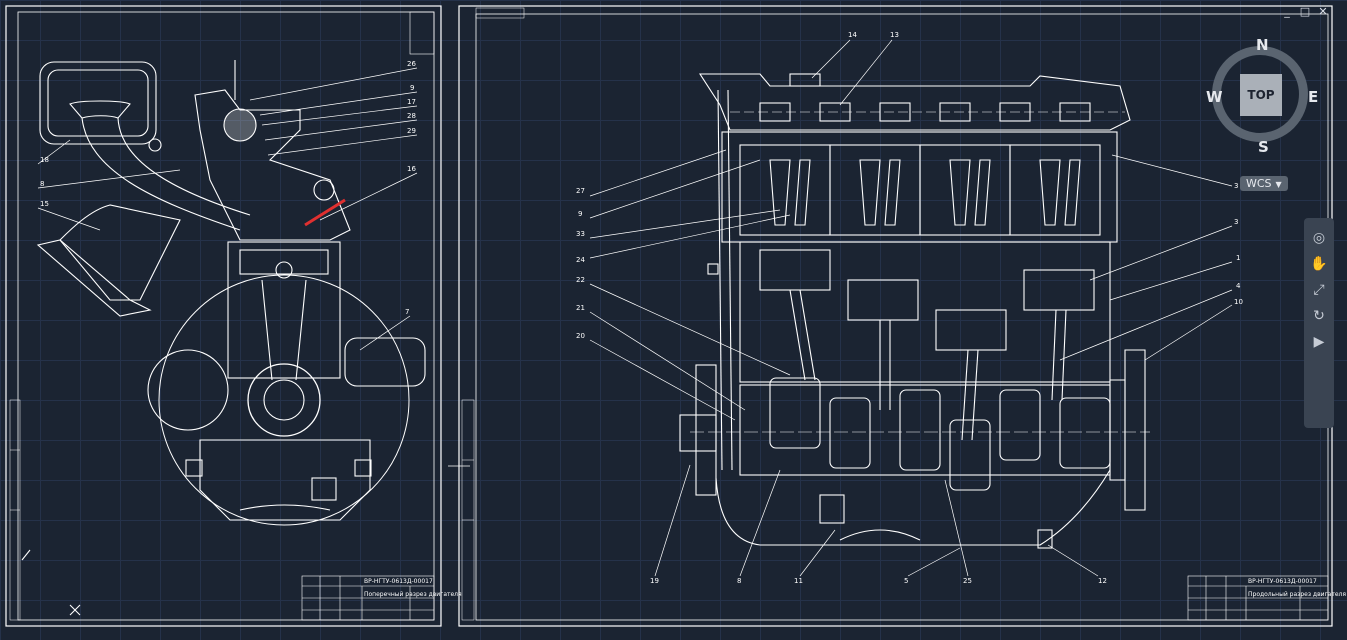  I want to click on callout-label: 1, so click(1238, 258).